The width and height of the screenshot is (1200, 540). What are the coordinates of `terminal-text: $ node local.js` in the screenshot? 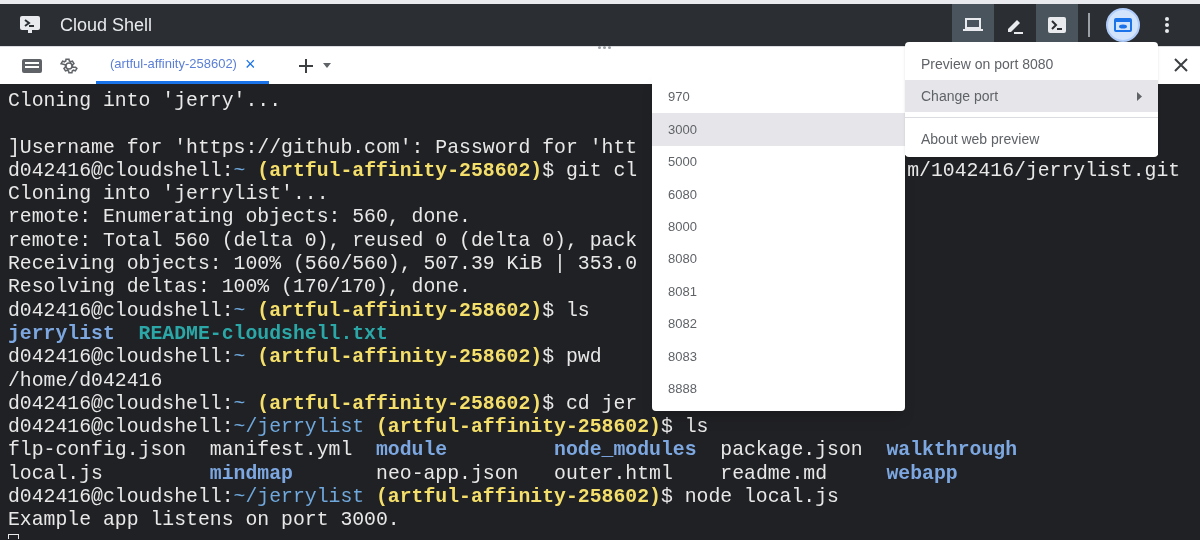 It's located at (749, 498).